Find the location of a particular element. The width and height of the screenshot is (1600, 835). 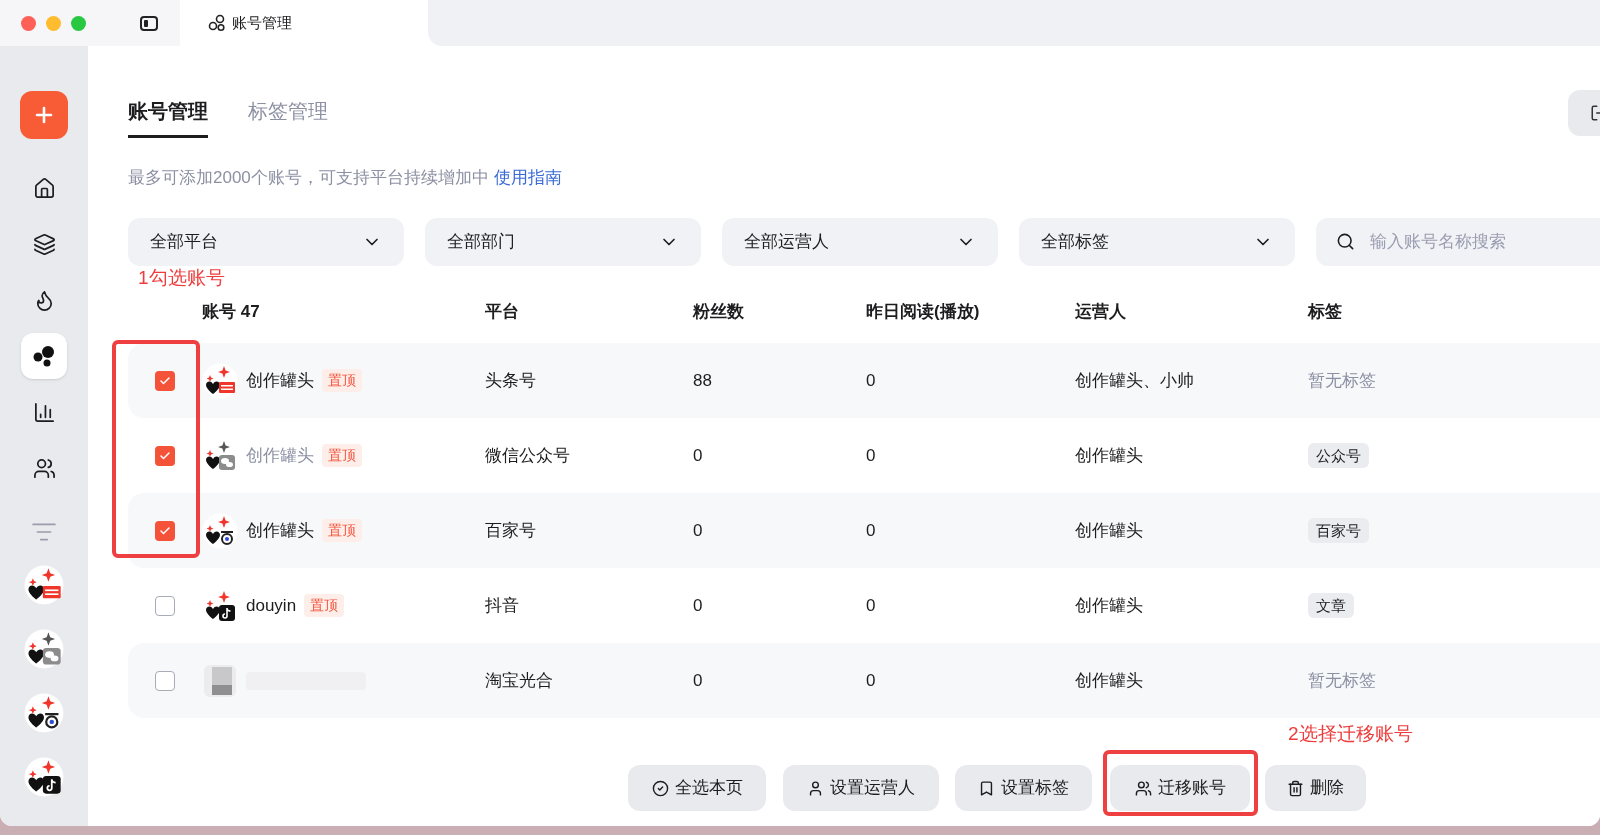

action-button: 设置运营人 is located at coordinates (861, 788).